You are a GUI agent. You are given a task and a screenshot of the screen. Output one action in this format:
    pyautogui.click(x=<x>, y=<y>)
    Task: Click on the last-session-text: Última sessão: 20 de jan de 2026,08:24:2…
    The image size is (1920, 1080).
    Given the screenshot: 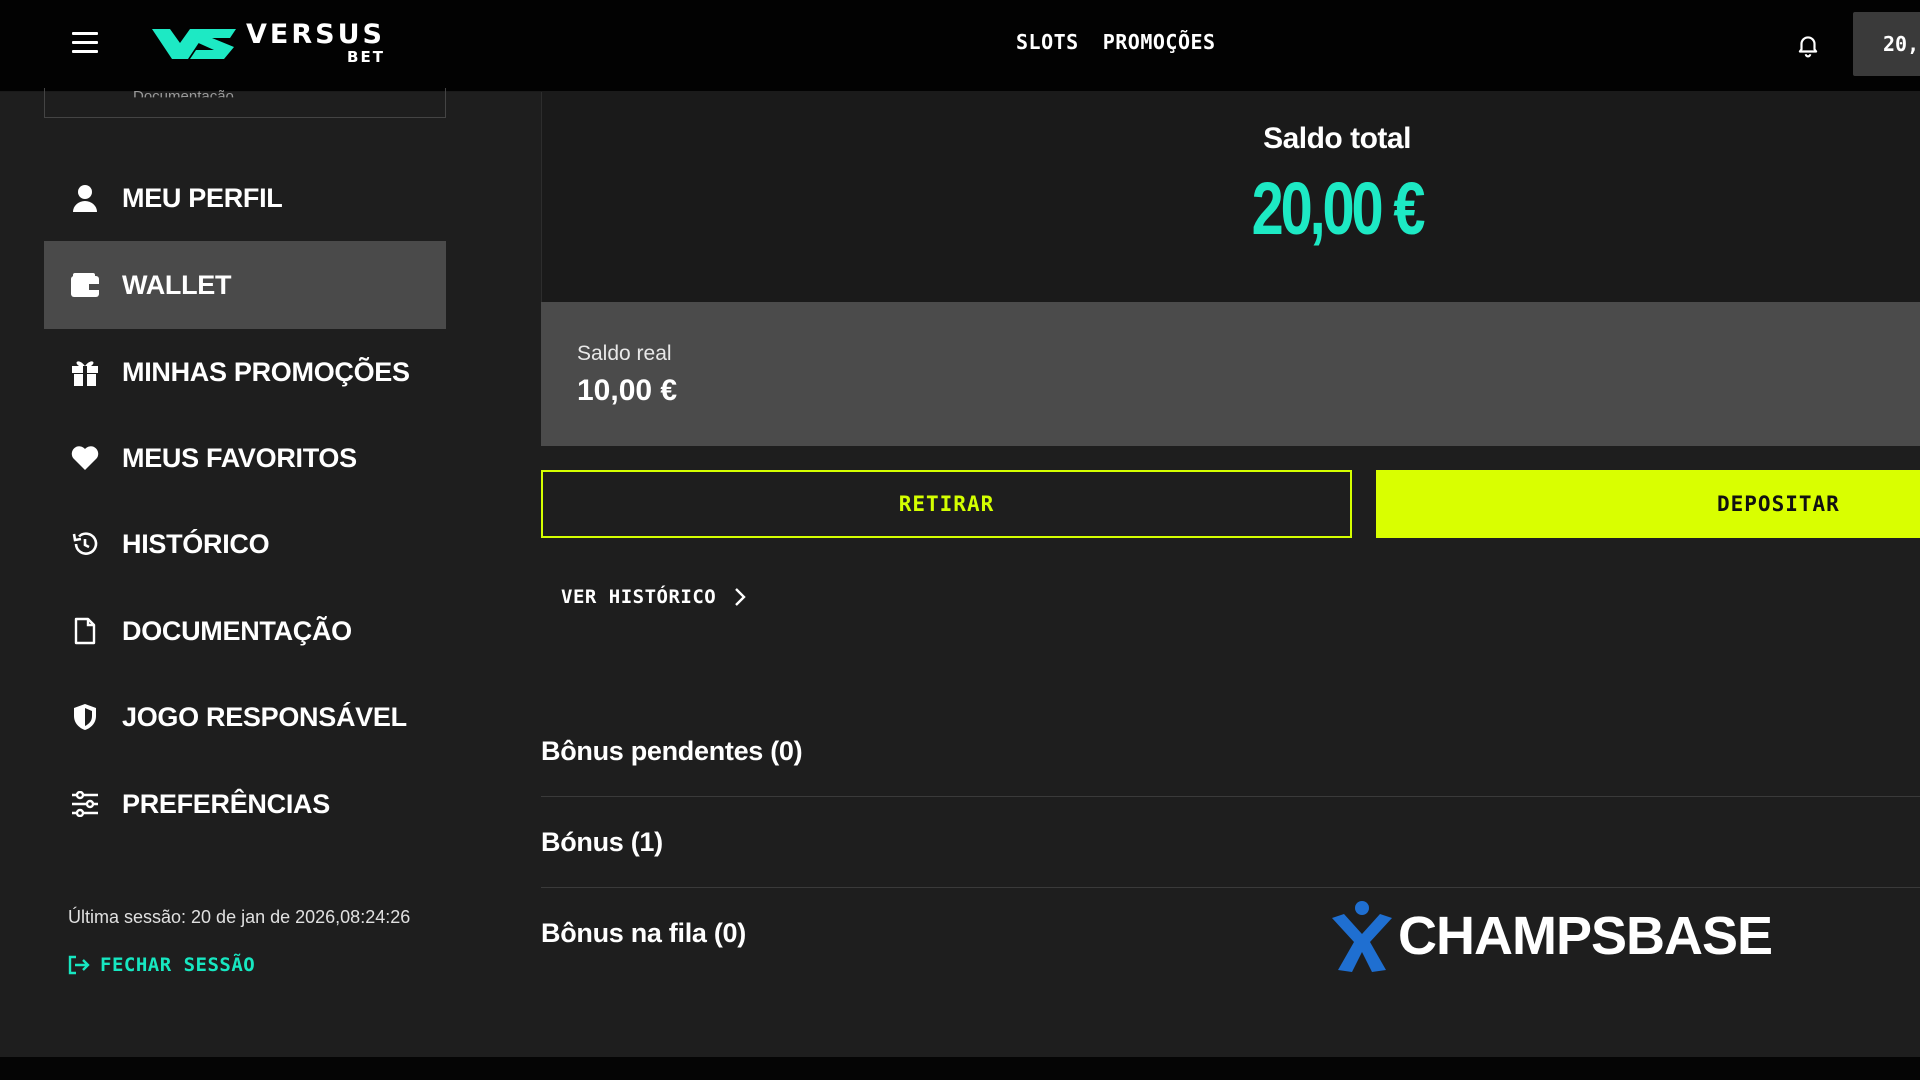 What is the action you would take?
    pyautogui.click(x=239, y=917)
    